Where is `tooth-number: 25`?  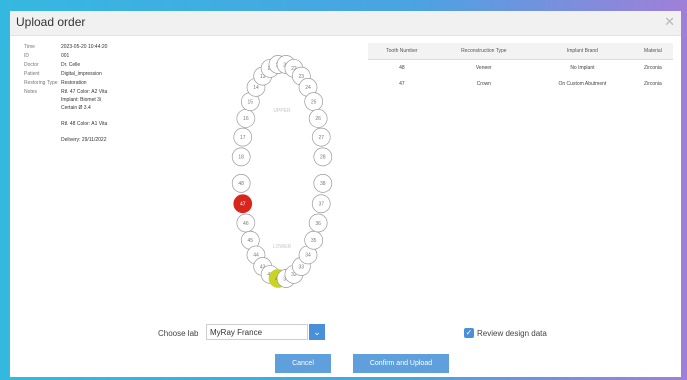 tooth-number: 25 is located at coordinates (314, 102).